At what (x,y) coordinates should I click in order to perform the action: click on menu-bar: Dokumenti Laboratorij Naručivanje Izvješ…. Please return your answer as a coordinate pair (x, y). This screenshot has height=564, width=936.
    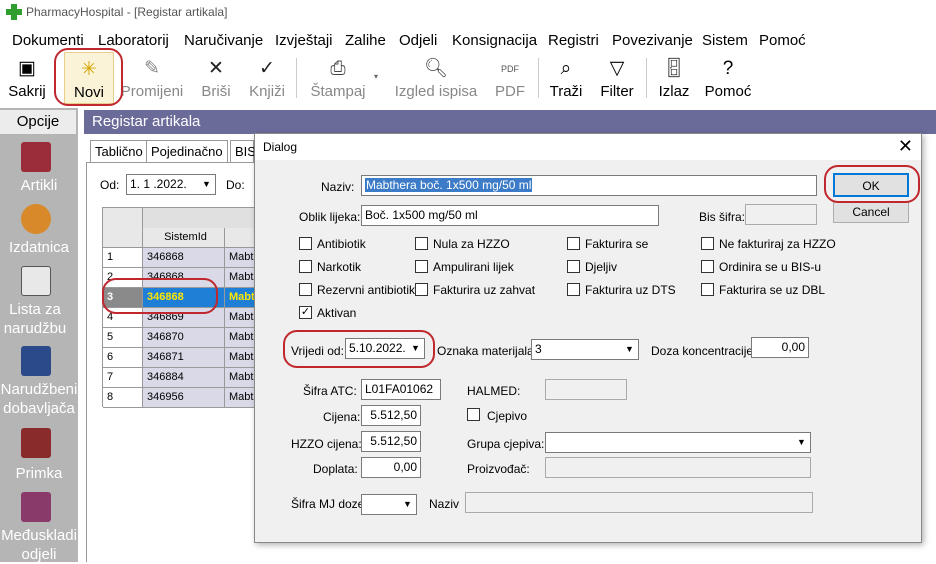
    Looking at the image, I should click on (468, 41).